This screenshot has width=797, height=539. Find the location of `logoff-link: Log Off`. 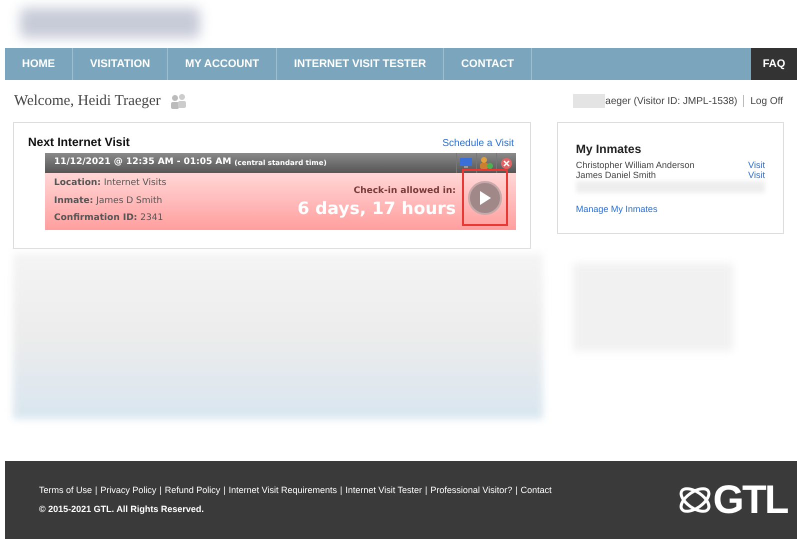

logoff-link: Log Off is located at coordinates (766, 101).